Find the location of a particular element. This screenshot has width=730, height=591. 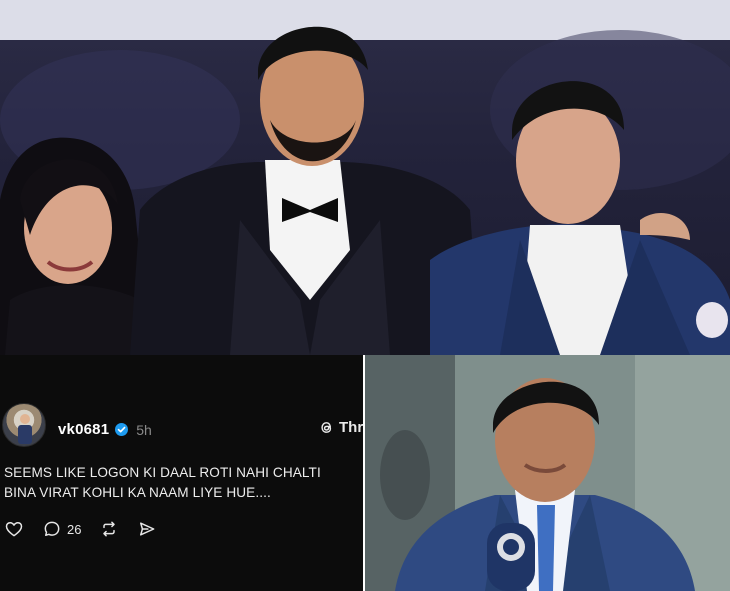

share-button is located at coordinates (147, 529).